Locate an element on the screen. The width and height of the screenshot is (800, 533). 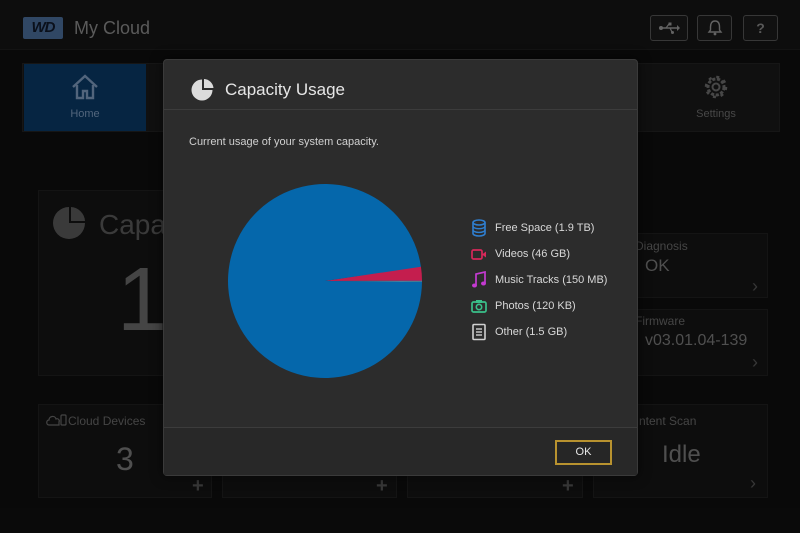
legend-item-music: Music Tracks (150 MB) is located at coordinates (551, 284).